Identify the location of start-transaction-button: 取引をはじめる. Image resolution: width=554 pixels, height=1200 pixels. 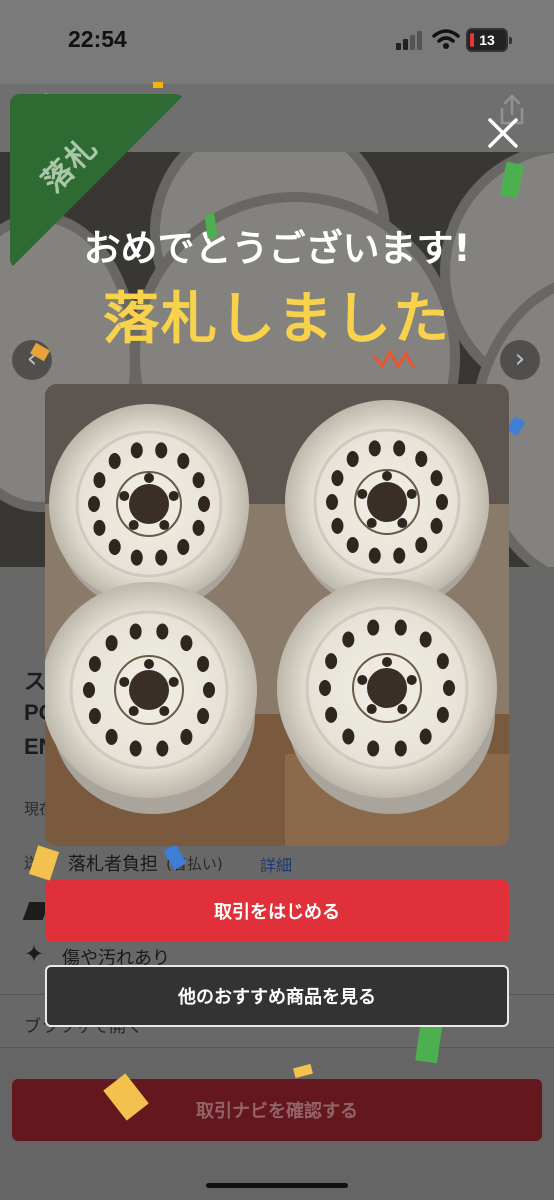
(277, 911).